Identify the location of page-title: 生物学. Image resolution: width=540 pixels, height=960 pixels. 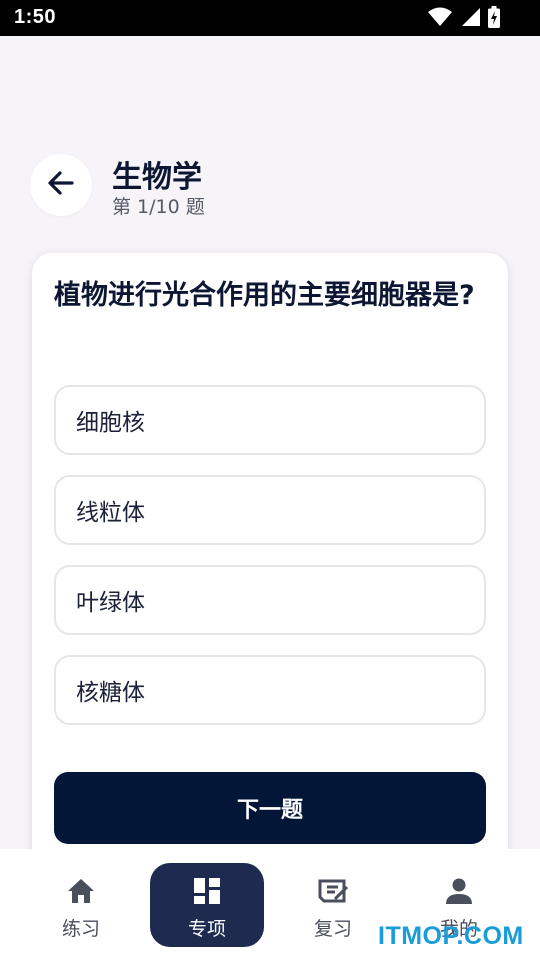
(157, 177).